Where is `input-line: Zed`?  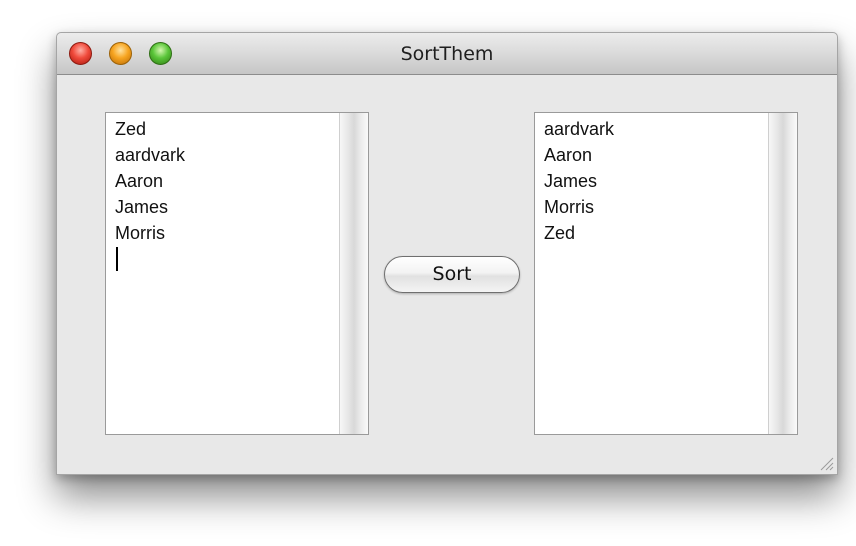 input-line: Zed is located at coordinates (131, 129).